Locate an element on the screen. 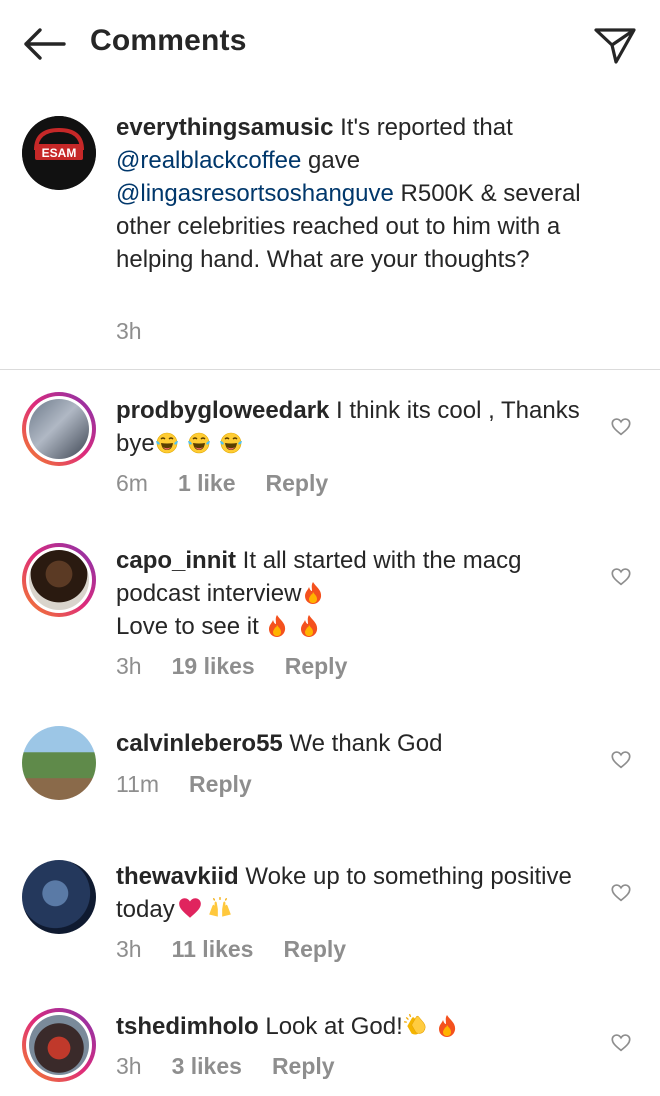 The image size is (660, 1096). paper-plane-icon is located at coordinates (615, 45).